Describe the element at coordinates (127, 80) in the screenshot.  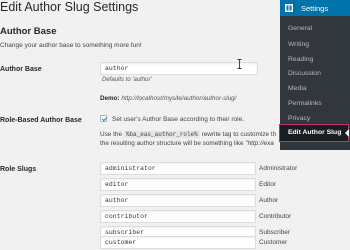
I see `author-base-help: Defaults to 'author'` at that location.